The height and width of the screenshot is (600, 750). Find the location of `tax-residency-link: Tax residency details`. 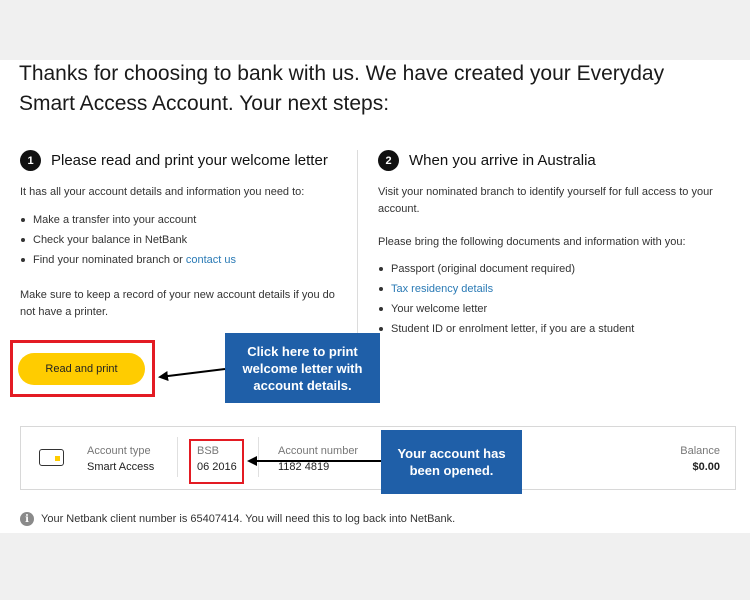

tax-residency-link: Tax residency details is located at coordinates (442, 289).